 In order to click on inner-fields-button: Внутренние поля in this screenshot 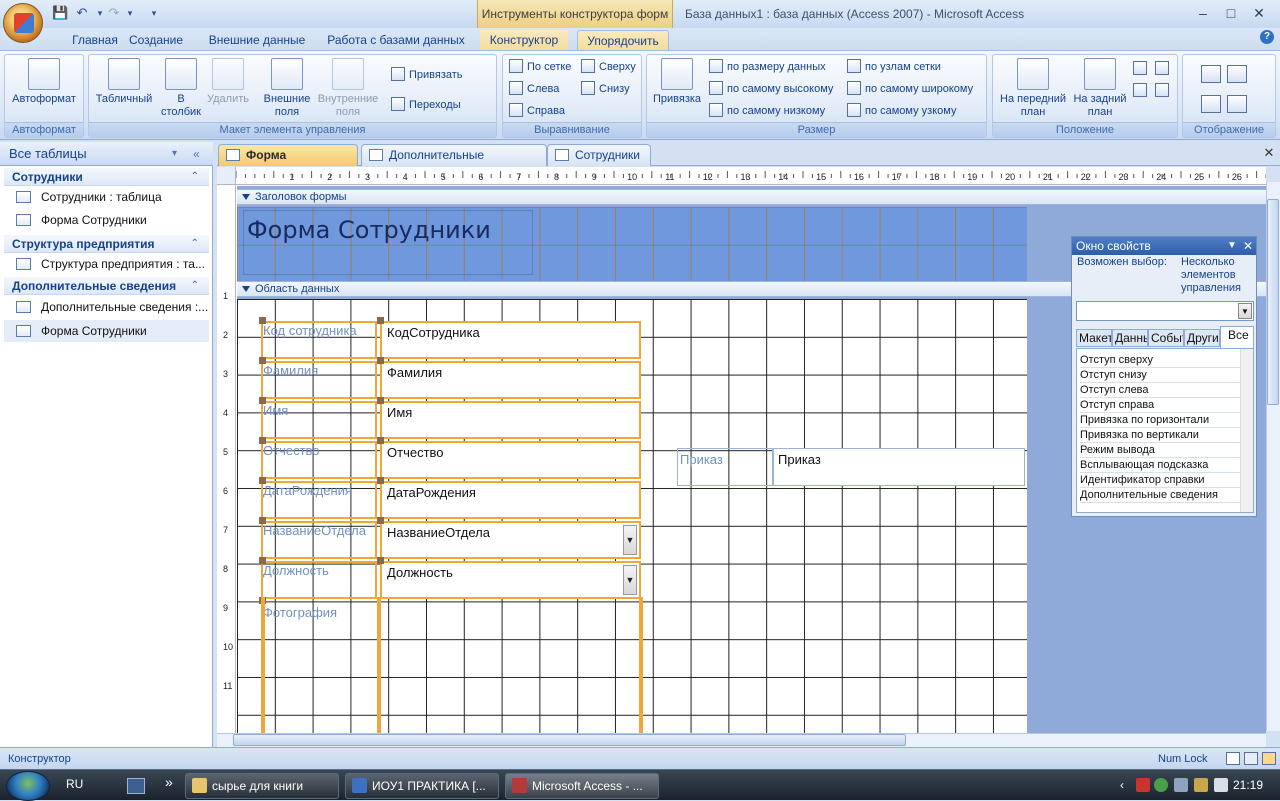, I will do `click(348, 88)`.